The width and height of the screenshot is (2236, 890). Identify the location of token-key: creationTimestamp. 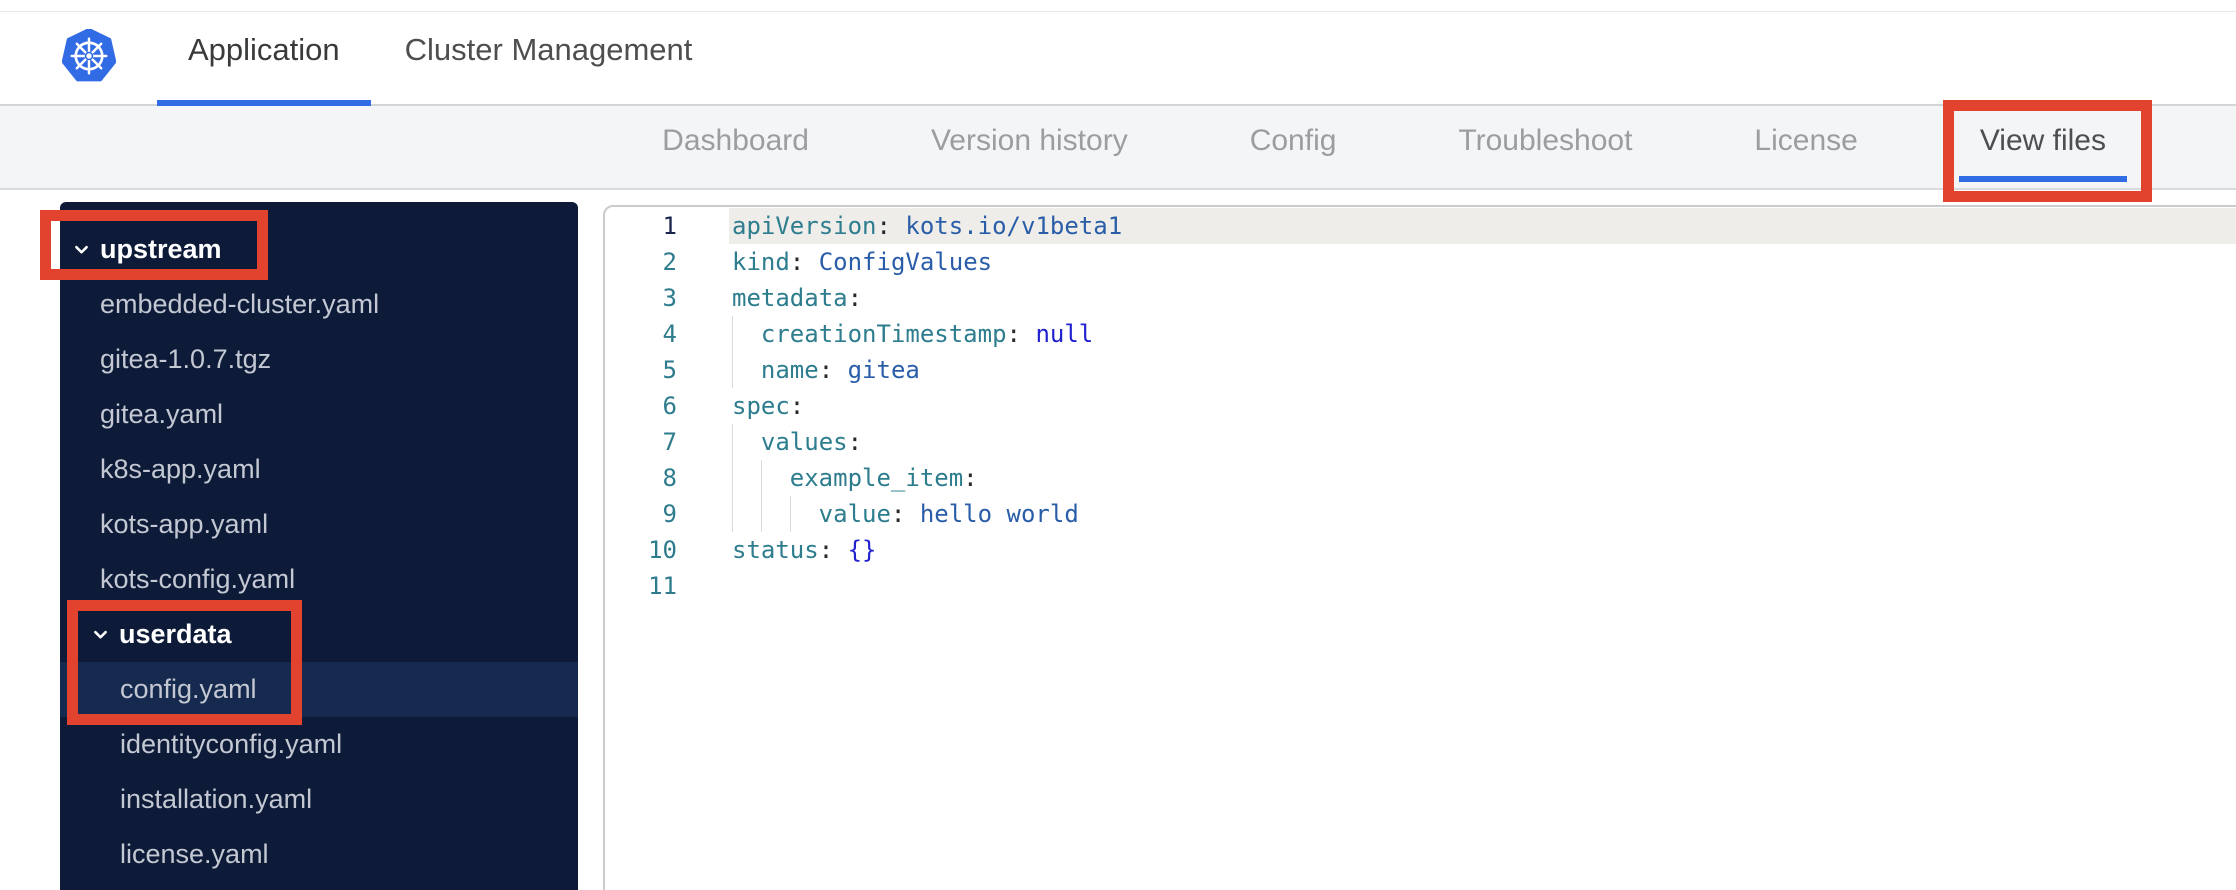
(883, 334).